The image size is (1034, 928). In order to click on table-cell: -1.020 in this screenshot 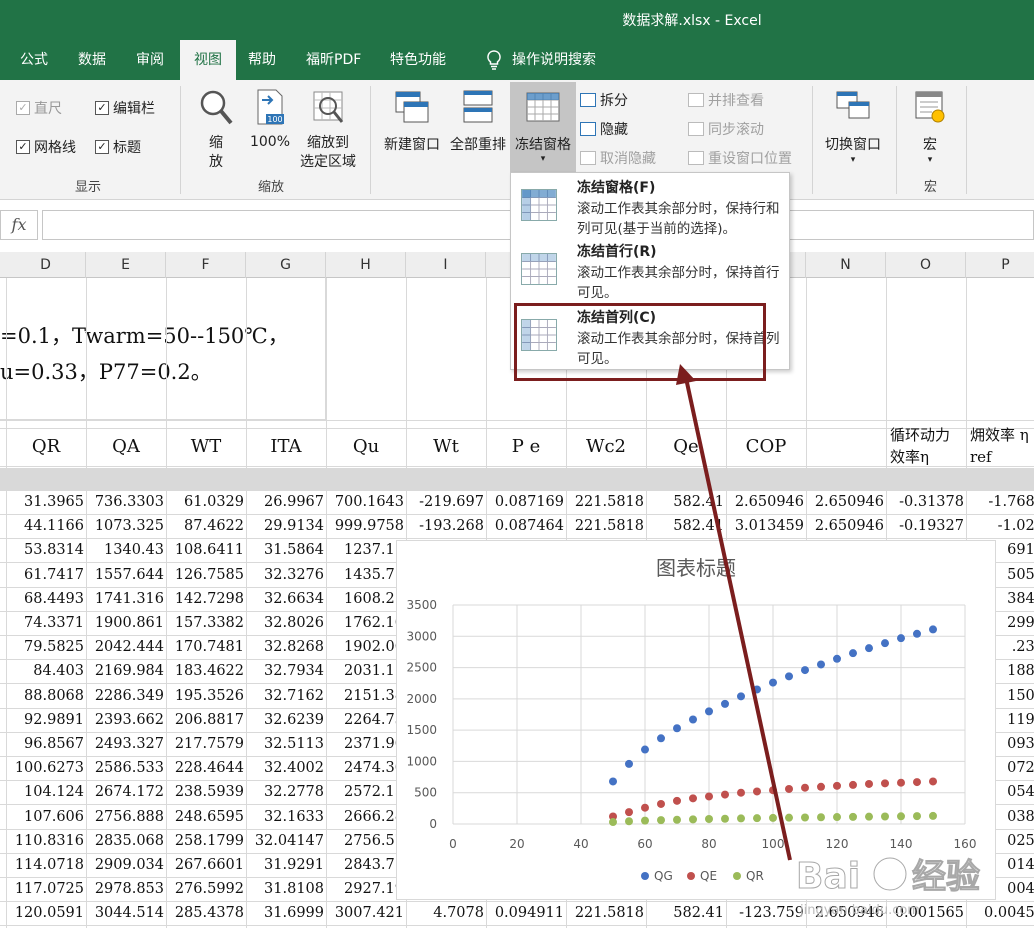, I will do `click(1000, 526)`.